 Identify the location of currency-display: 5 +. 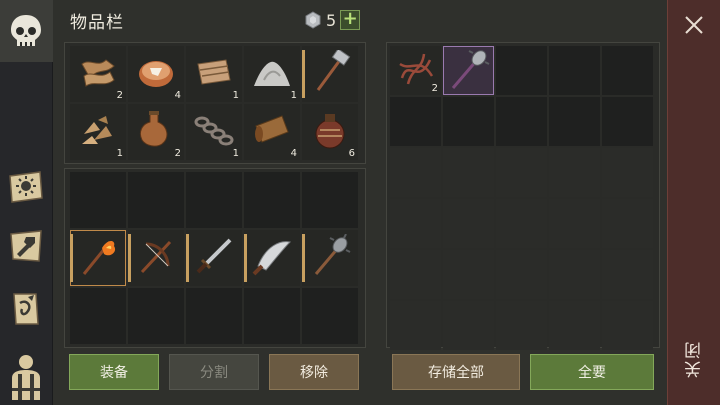
(332, 20).